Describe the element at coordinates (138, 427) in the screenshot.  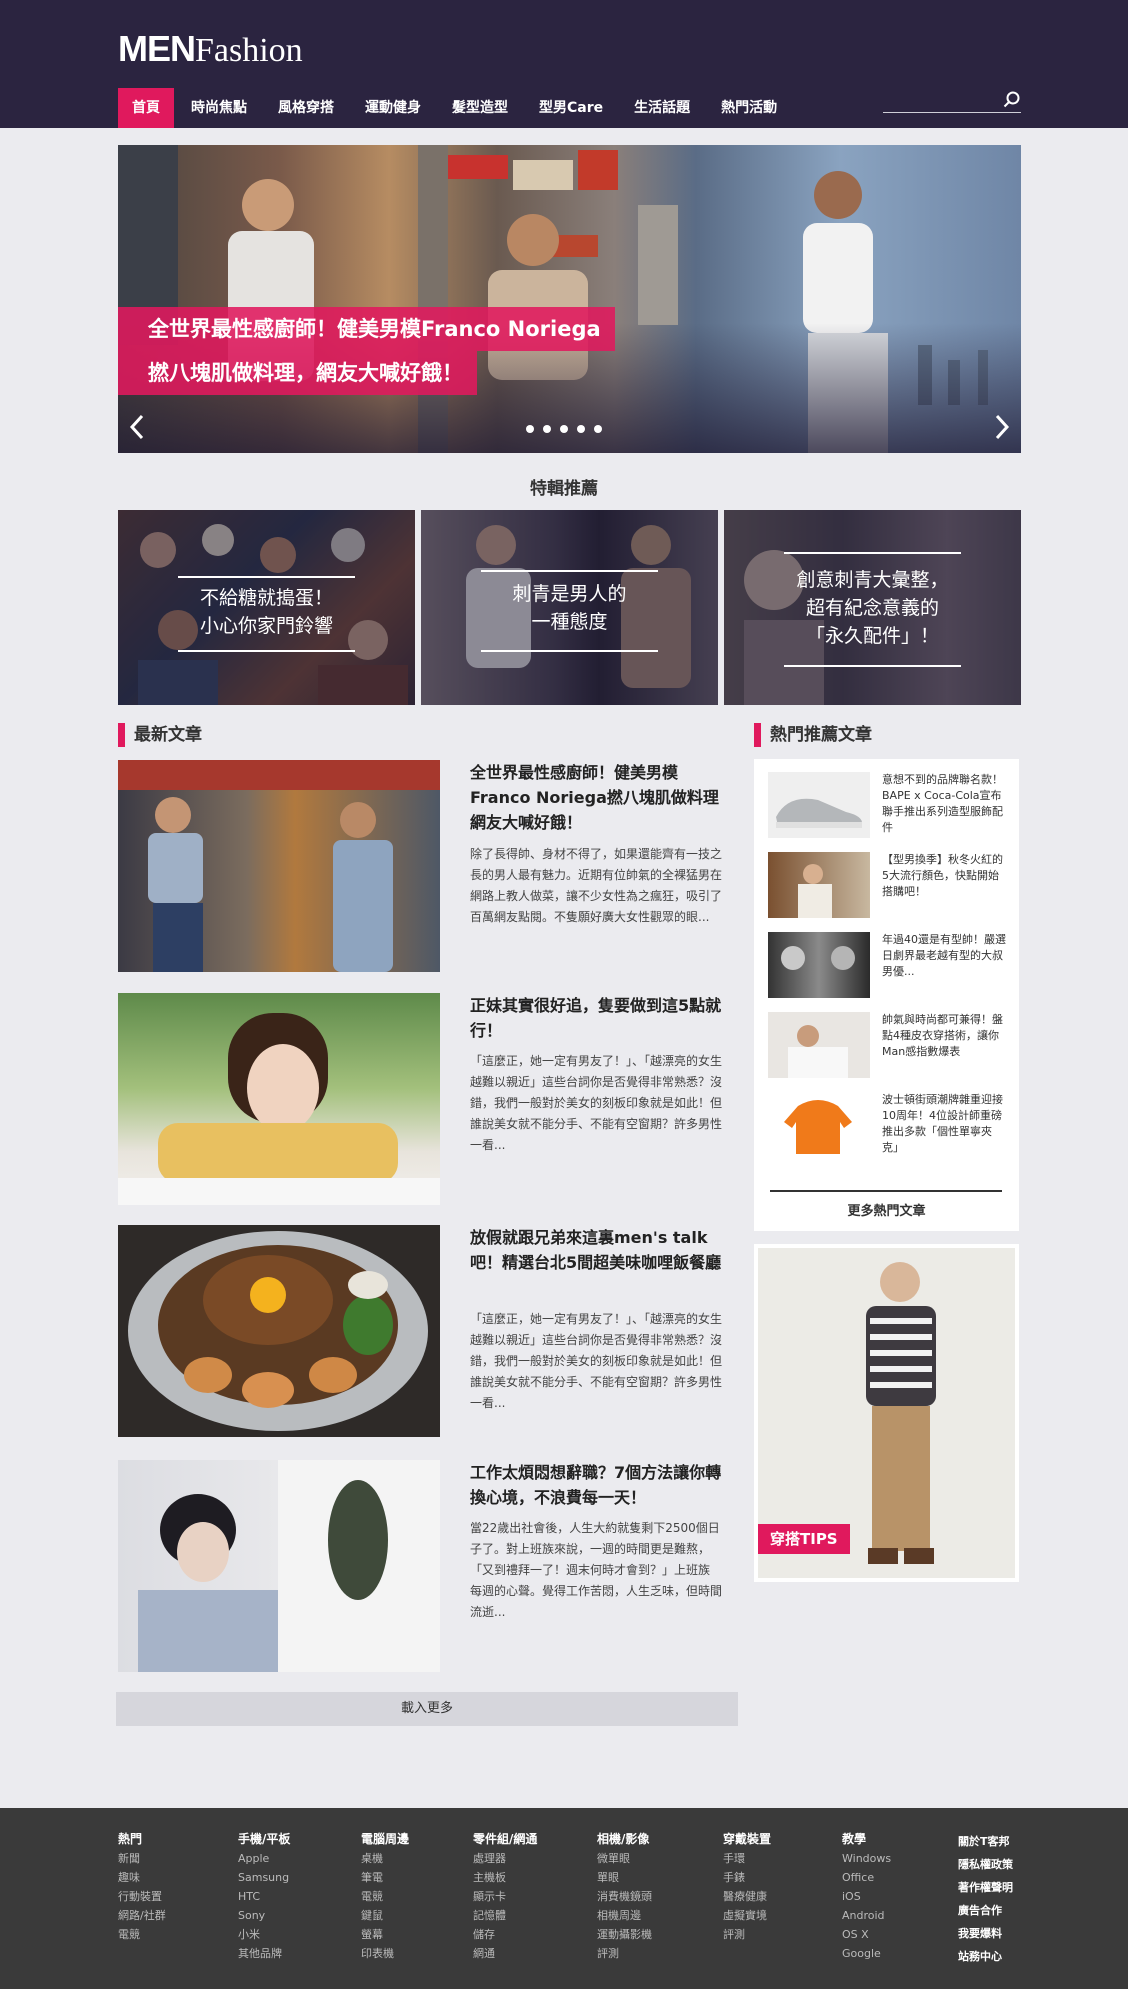
I see `chevron-left-icon` at that location.